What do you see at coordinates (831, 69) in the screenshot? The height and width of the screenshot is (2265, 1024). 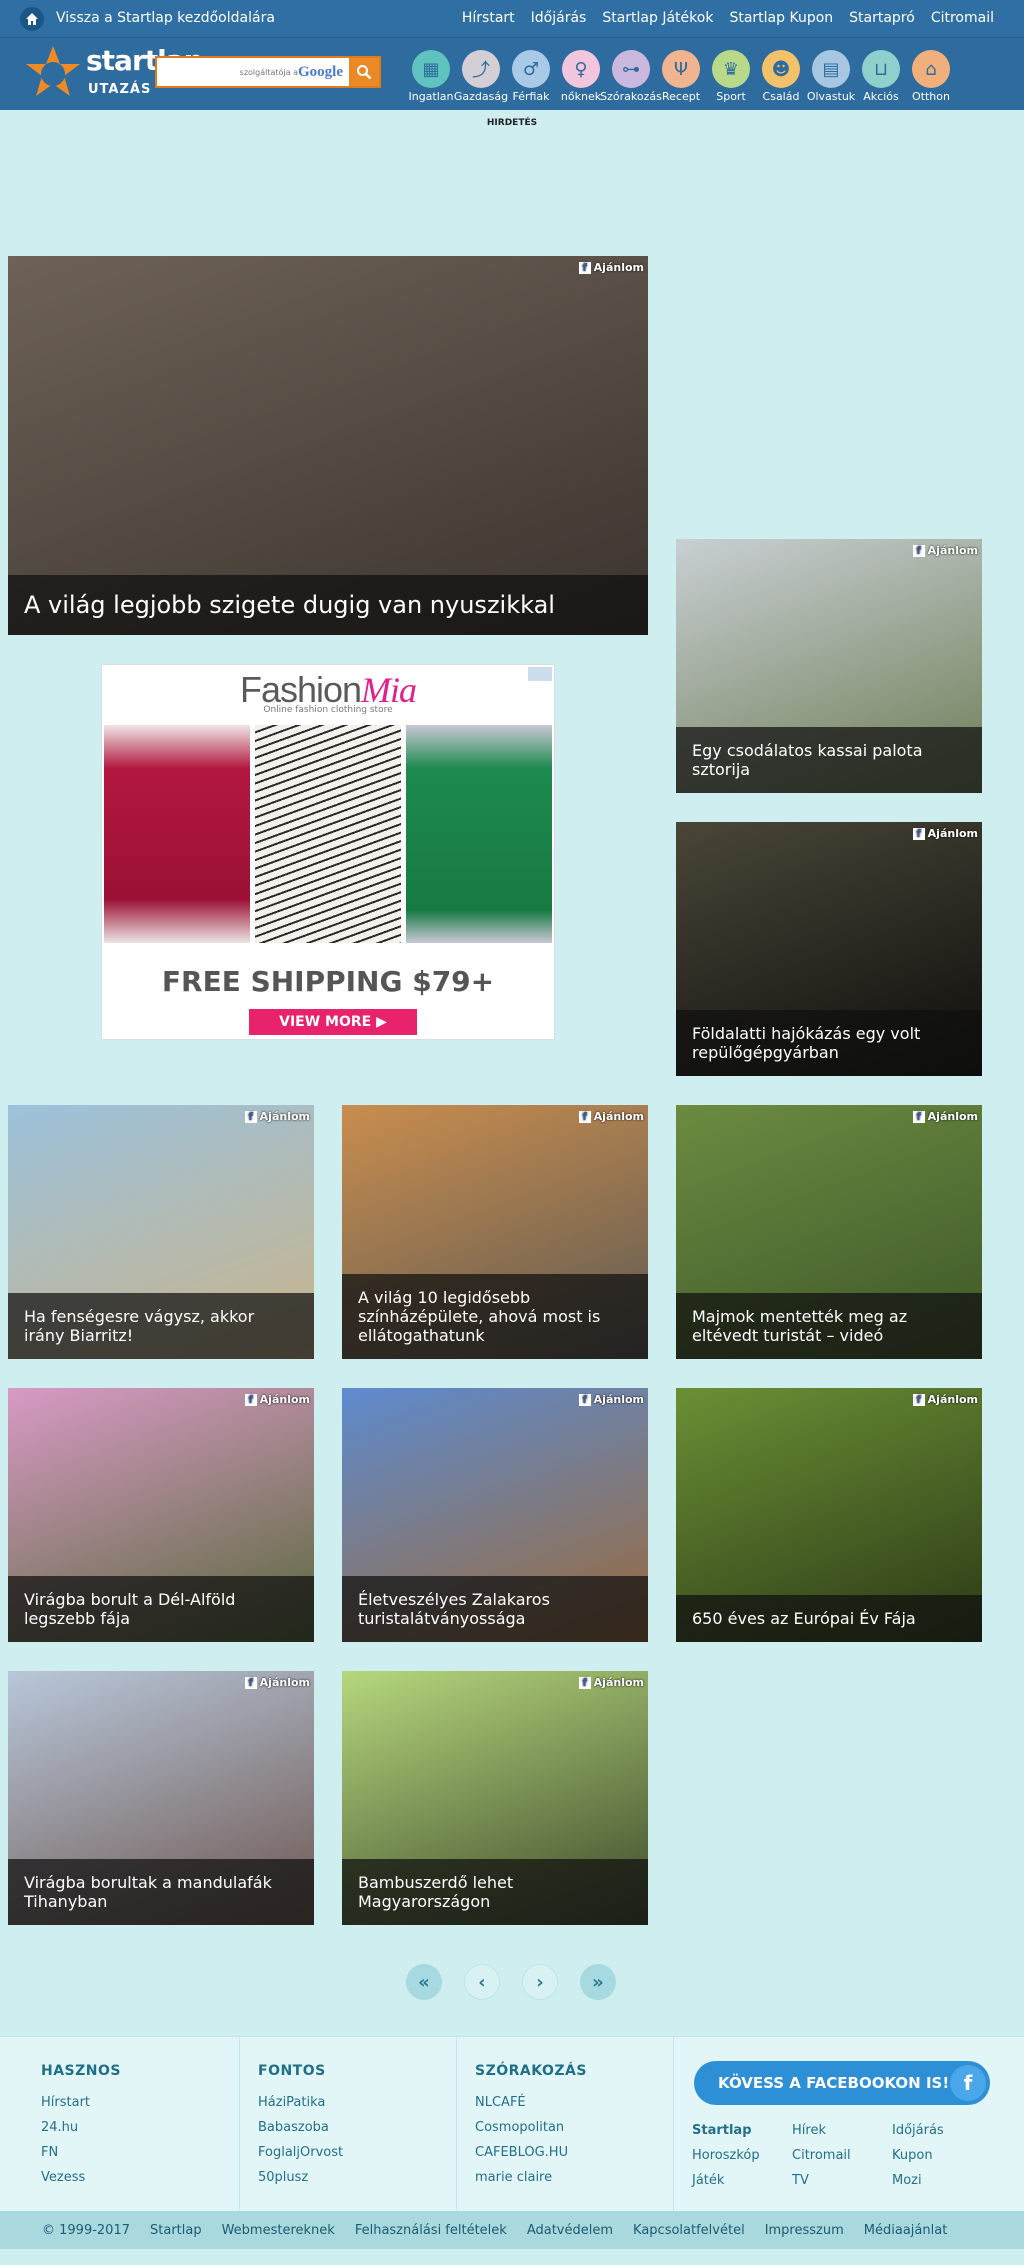 I see `newspaper-icon: ▤` at bounding box center [831, 69].